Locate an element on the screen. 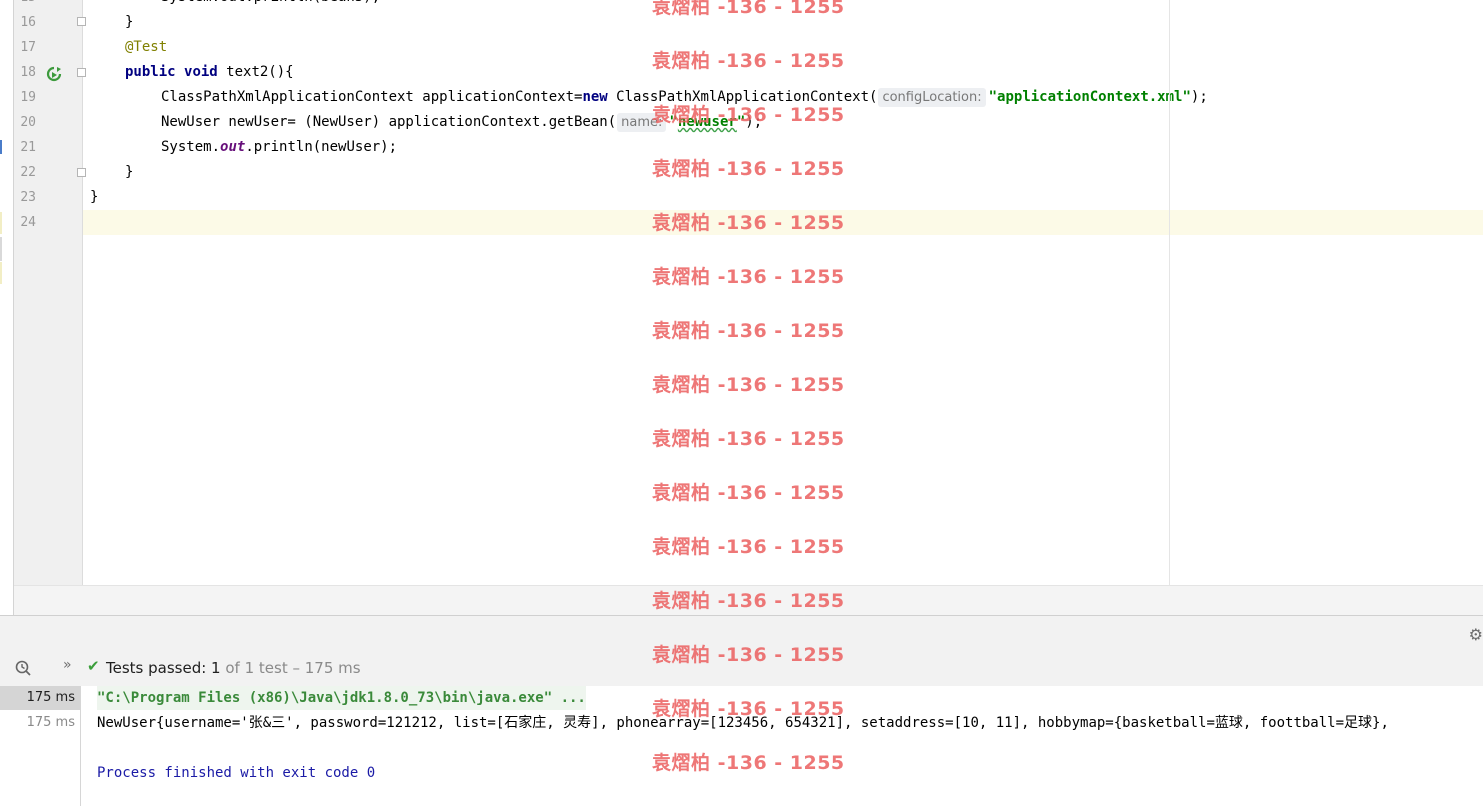 The image size is (1483, 806). code-text: System. is located at coordinates (191, 147).